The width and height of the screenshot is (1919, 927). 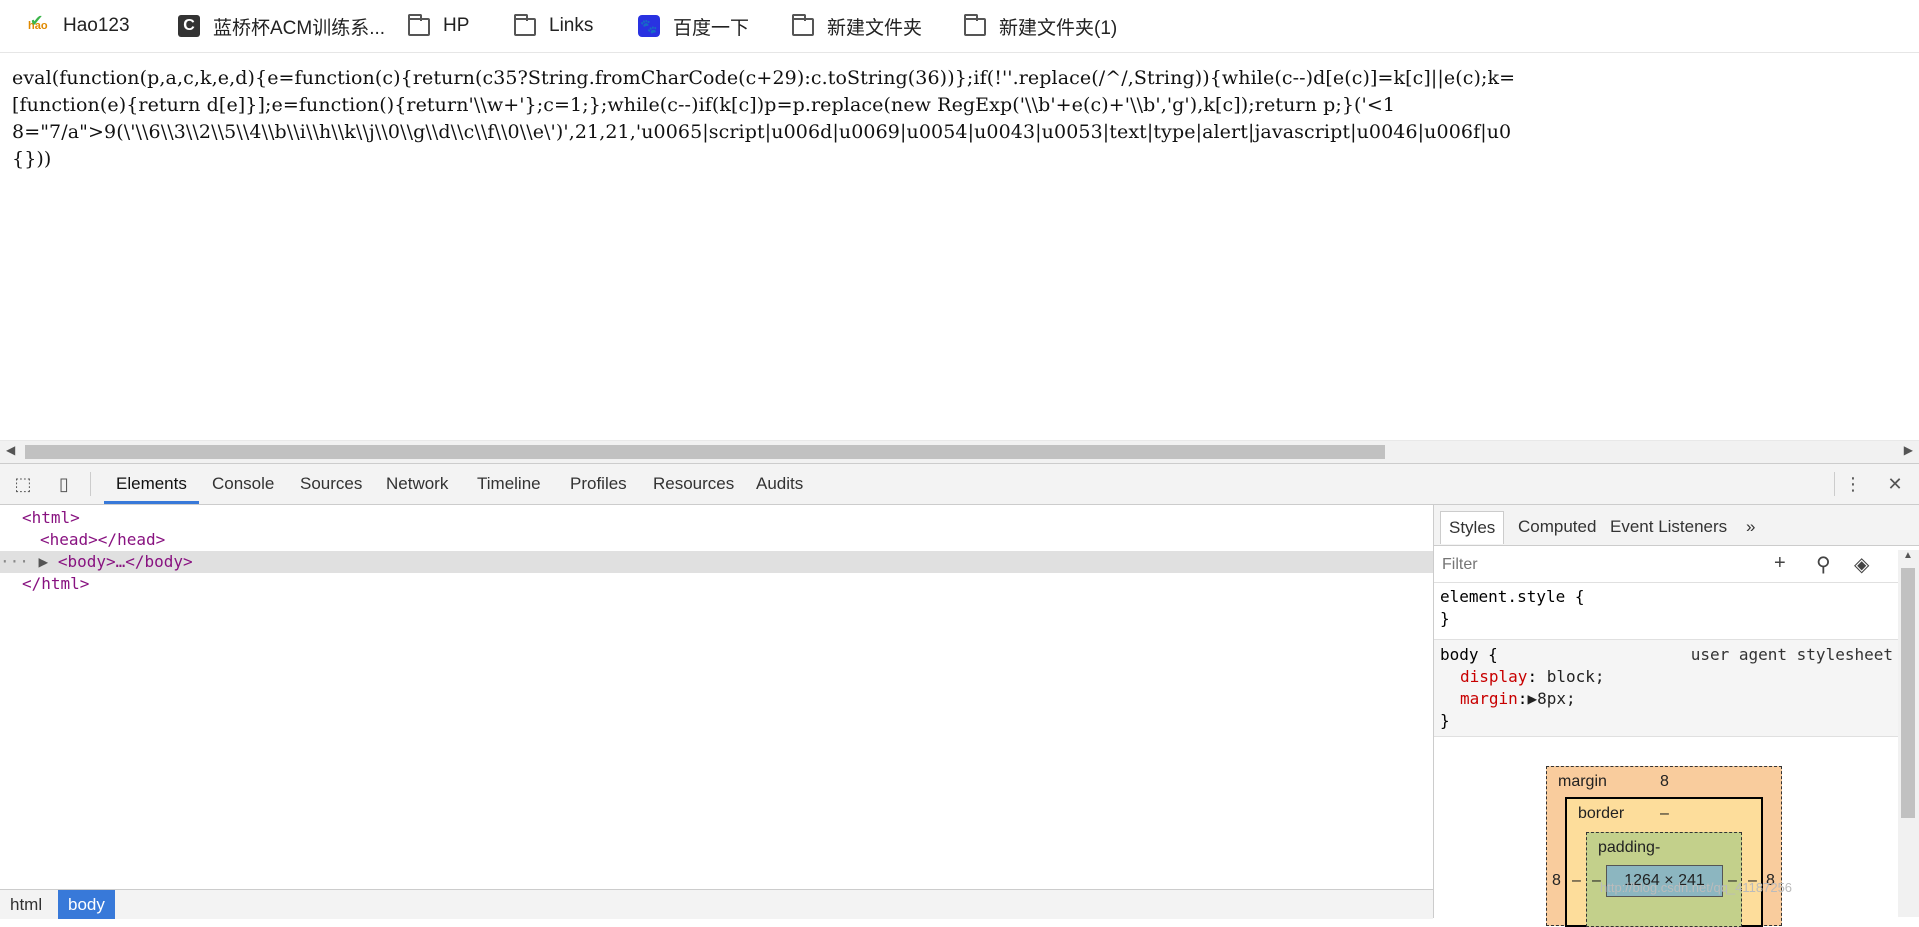 What do you see at coordinates (1908, 555) in the screenshot?
I see `scroll-up-icon: ▲` at bounding box center [1908, 555].